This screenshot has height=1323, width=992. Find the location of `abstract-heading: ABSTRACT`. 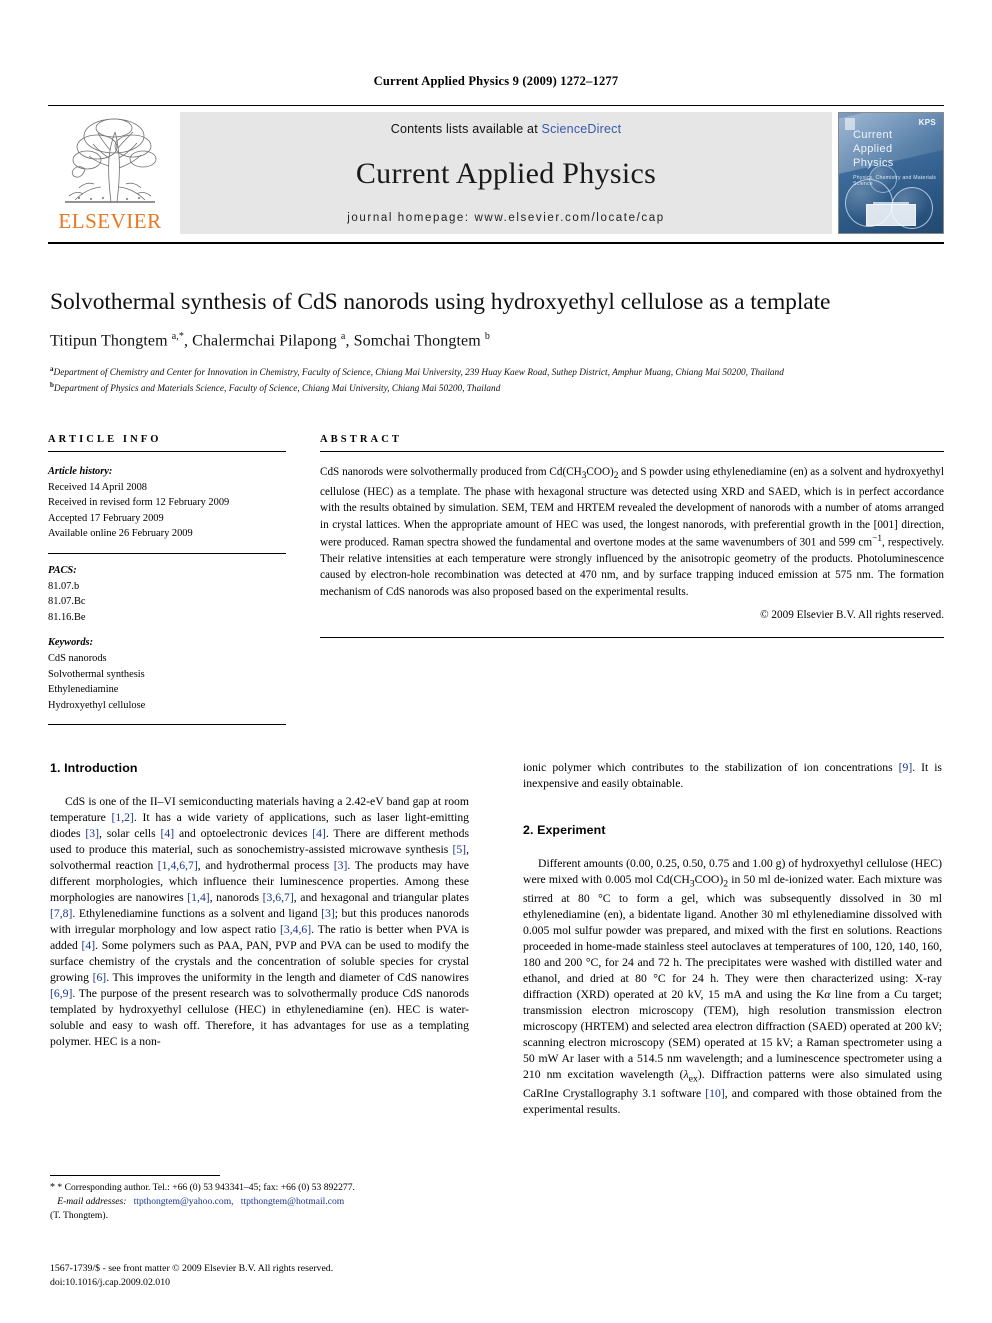

abstract-heading: ABSTRACT is located at coordinates (361, 439).